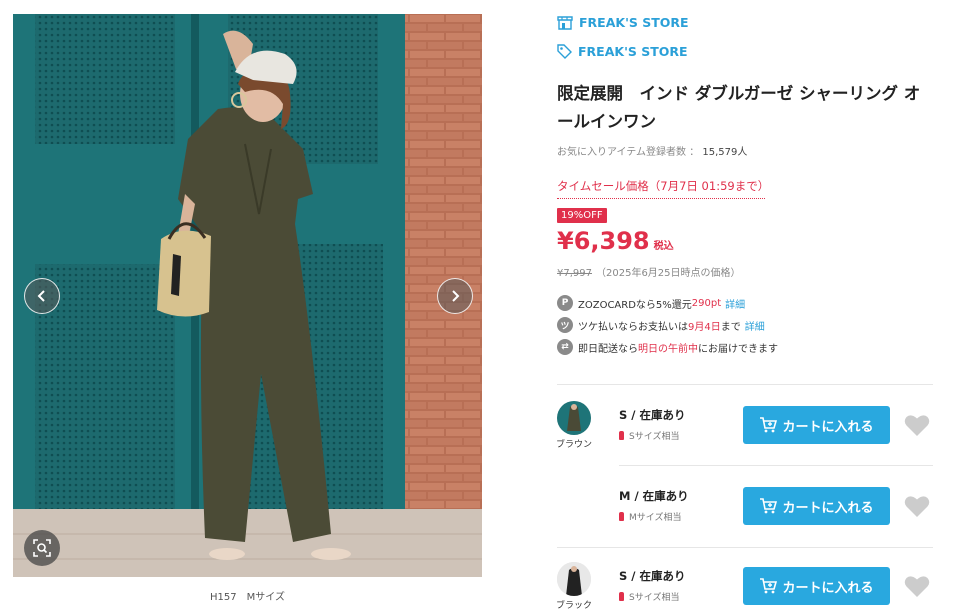  I want to click on original-price-value: ¥7,997, so click(574, 273).